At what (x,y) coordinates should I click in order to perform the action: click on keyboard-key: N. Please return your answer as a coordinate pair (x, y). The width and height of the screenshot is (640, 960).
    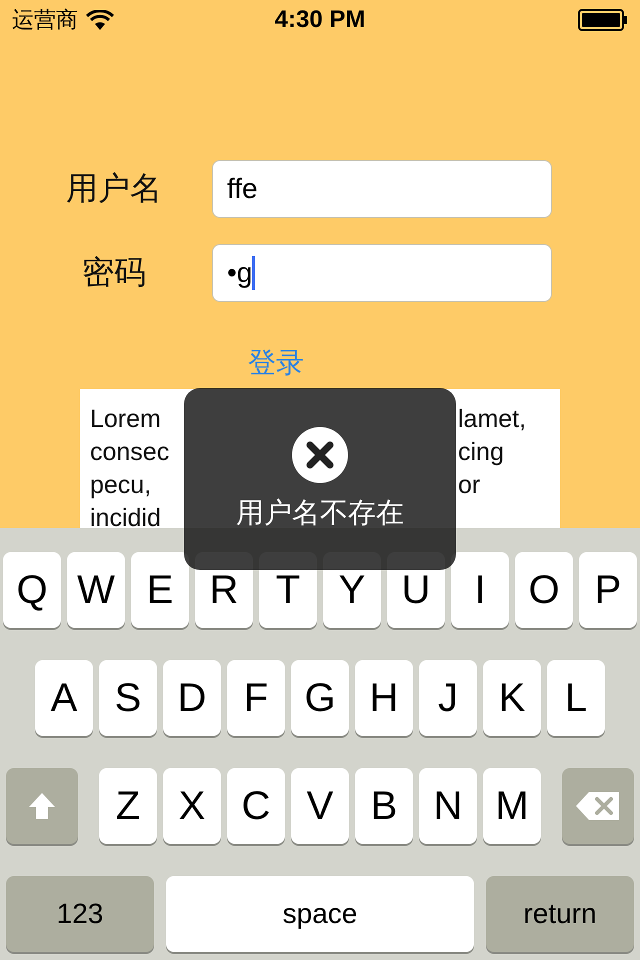
    Looking at the image, I should click on (448, 806).